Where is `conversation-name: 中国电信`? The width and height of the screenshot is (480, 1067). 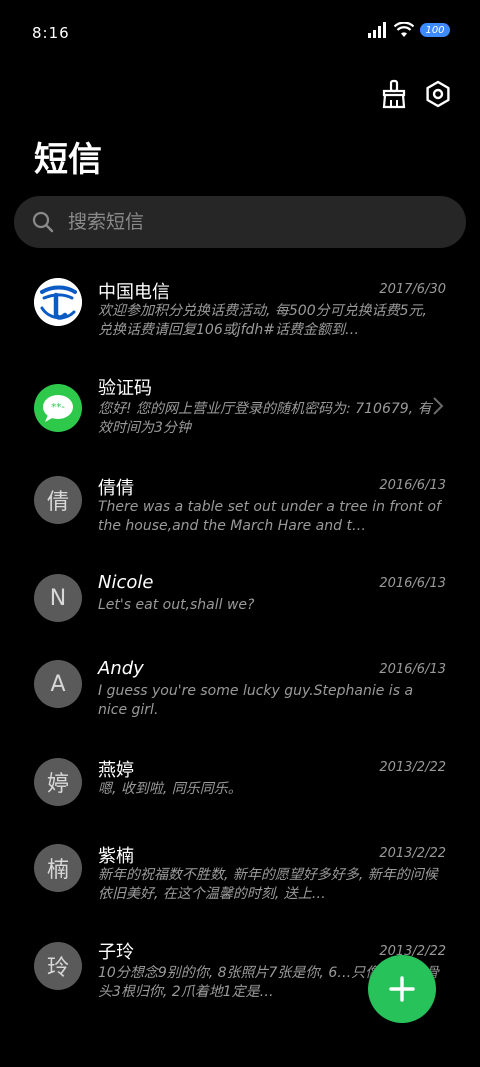 conversation-name: 中国电信 is located at coordinates (134, 292).